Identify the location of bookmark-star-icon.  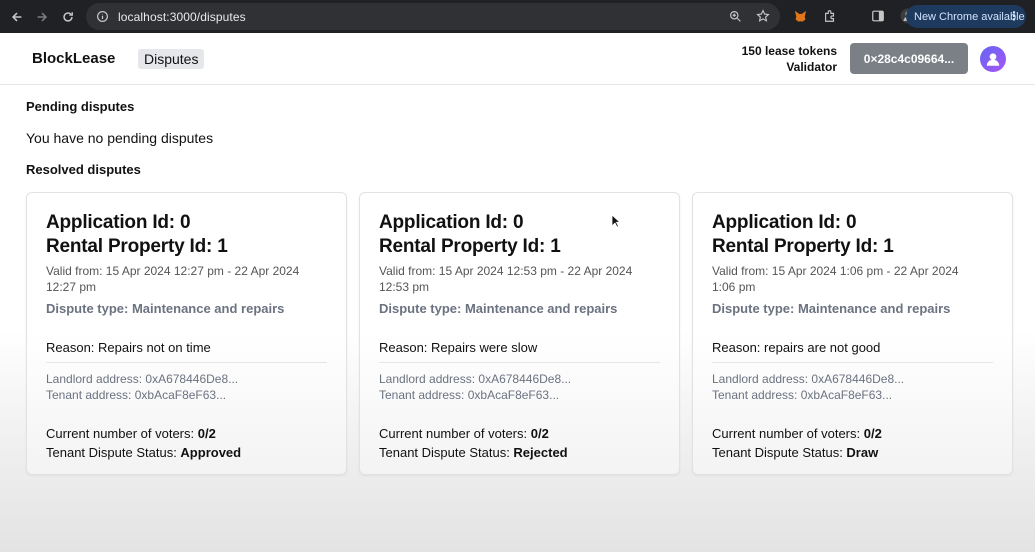
(763, 16).